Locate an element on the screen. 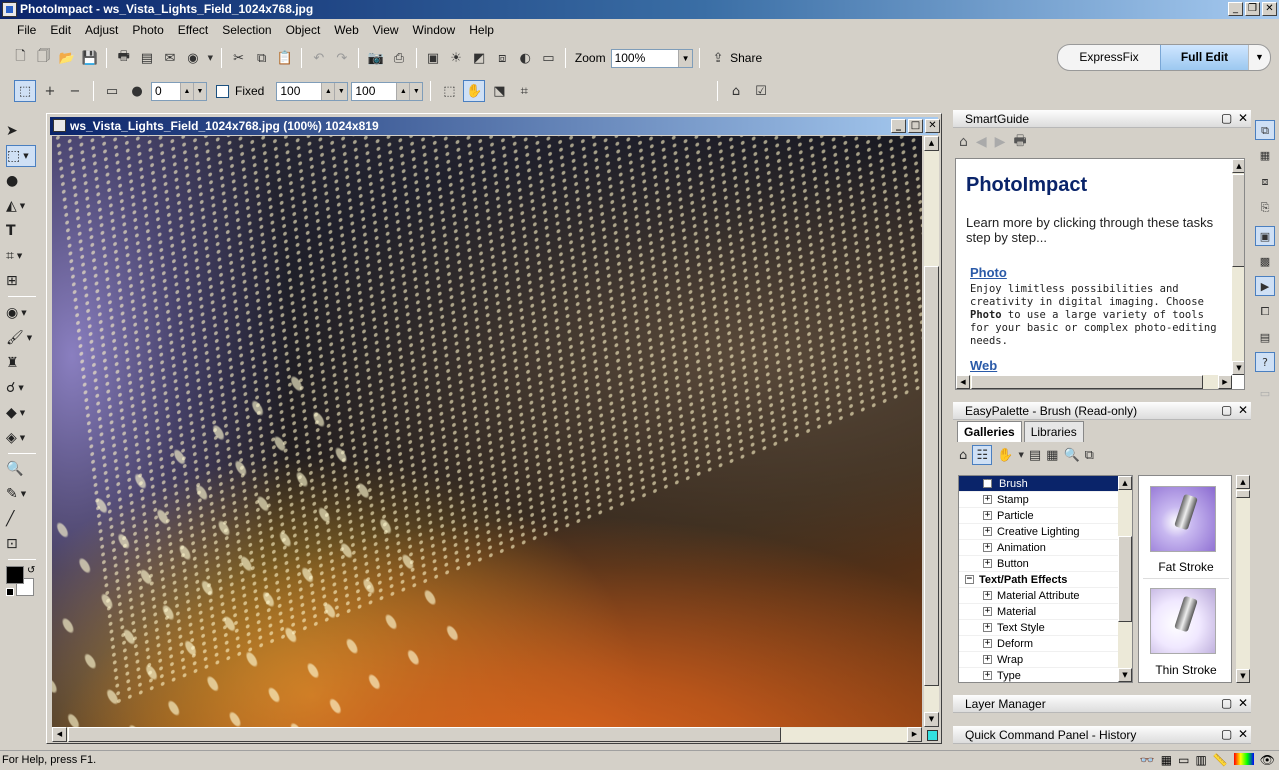 This screenshot has width=1279, height=770. fat-stroke-thumbnail is located at coordinates (1183, 519).